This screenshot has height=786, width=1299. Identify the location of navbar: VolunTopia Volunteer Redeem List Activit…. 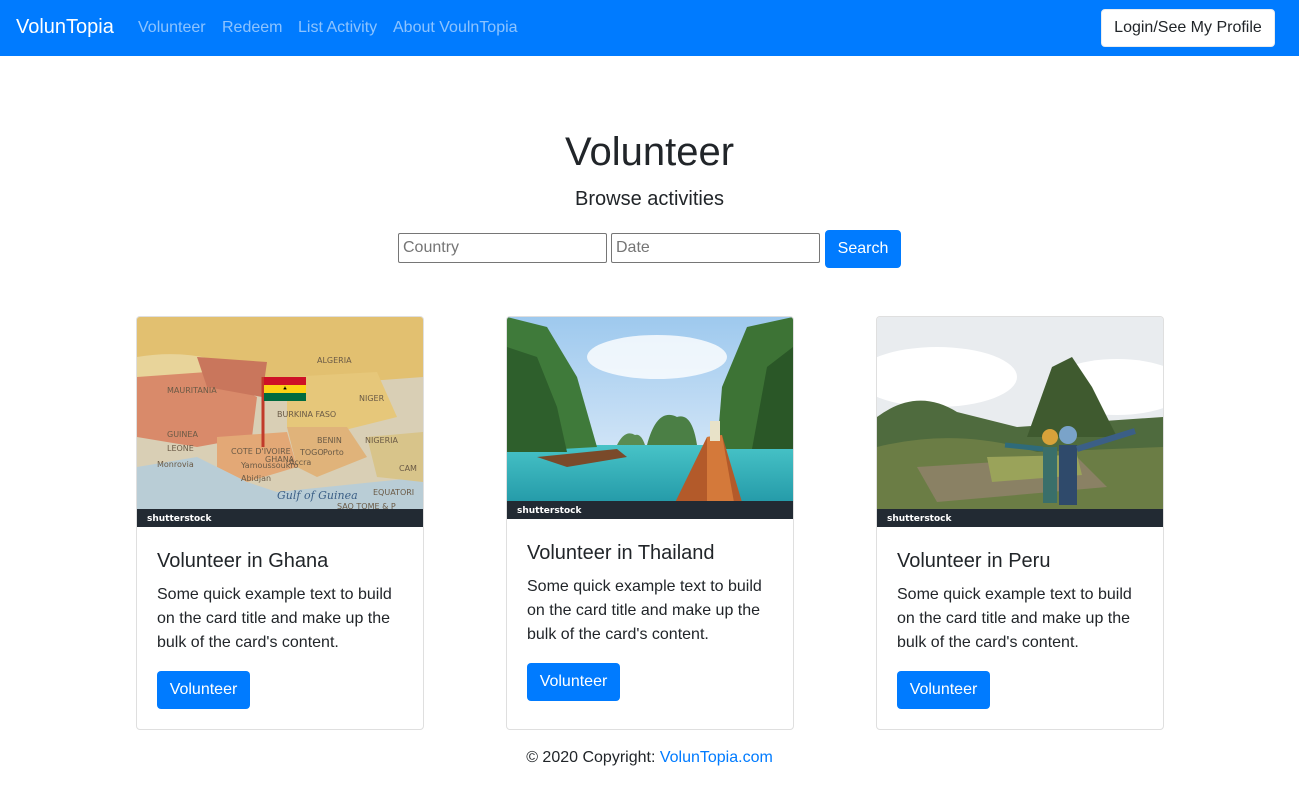
(649, 28).